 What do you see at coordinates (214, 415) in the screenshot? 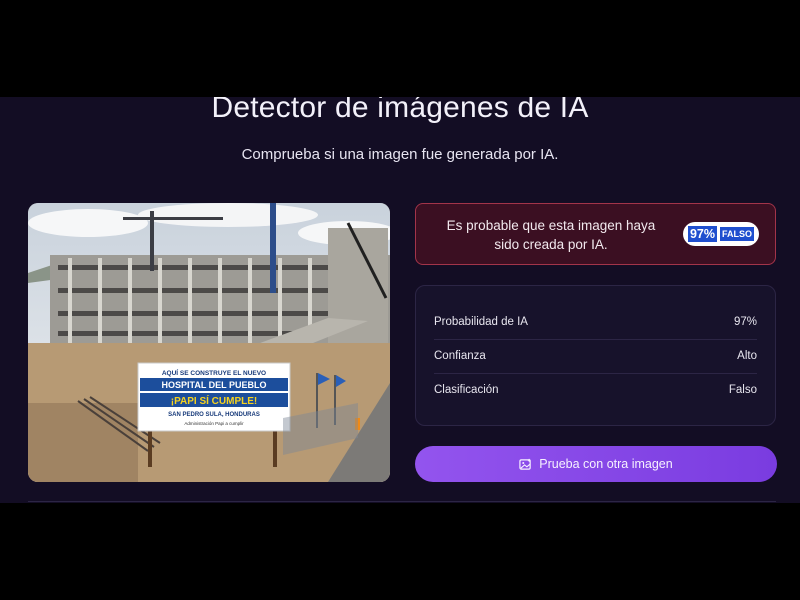
I see `sign-text-line4: SAN PEDRO SULA, HONDURAS` at bounding box center [214, 415].